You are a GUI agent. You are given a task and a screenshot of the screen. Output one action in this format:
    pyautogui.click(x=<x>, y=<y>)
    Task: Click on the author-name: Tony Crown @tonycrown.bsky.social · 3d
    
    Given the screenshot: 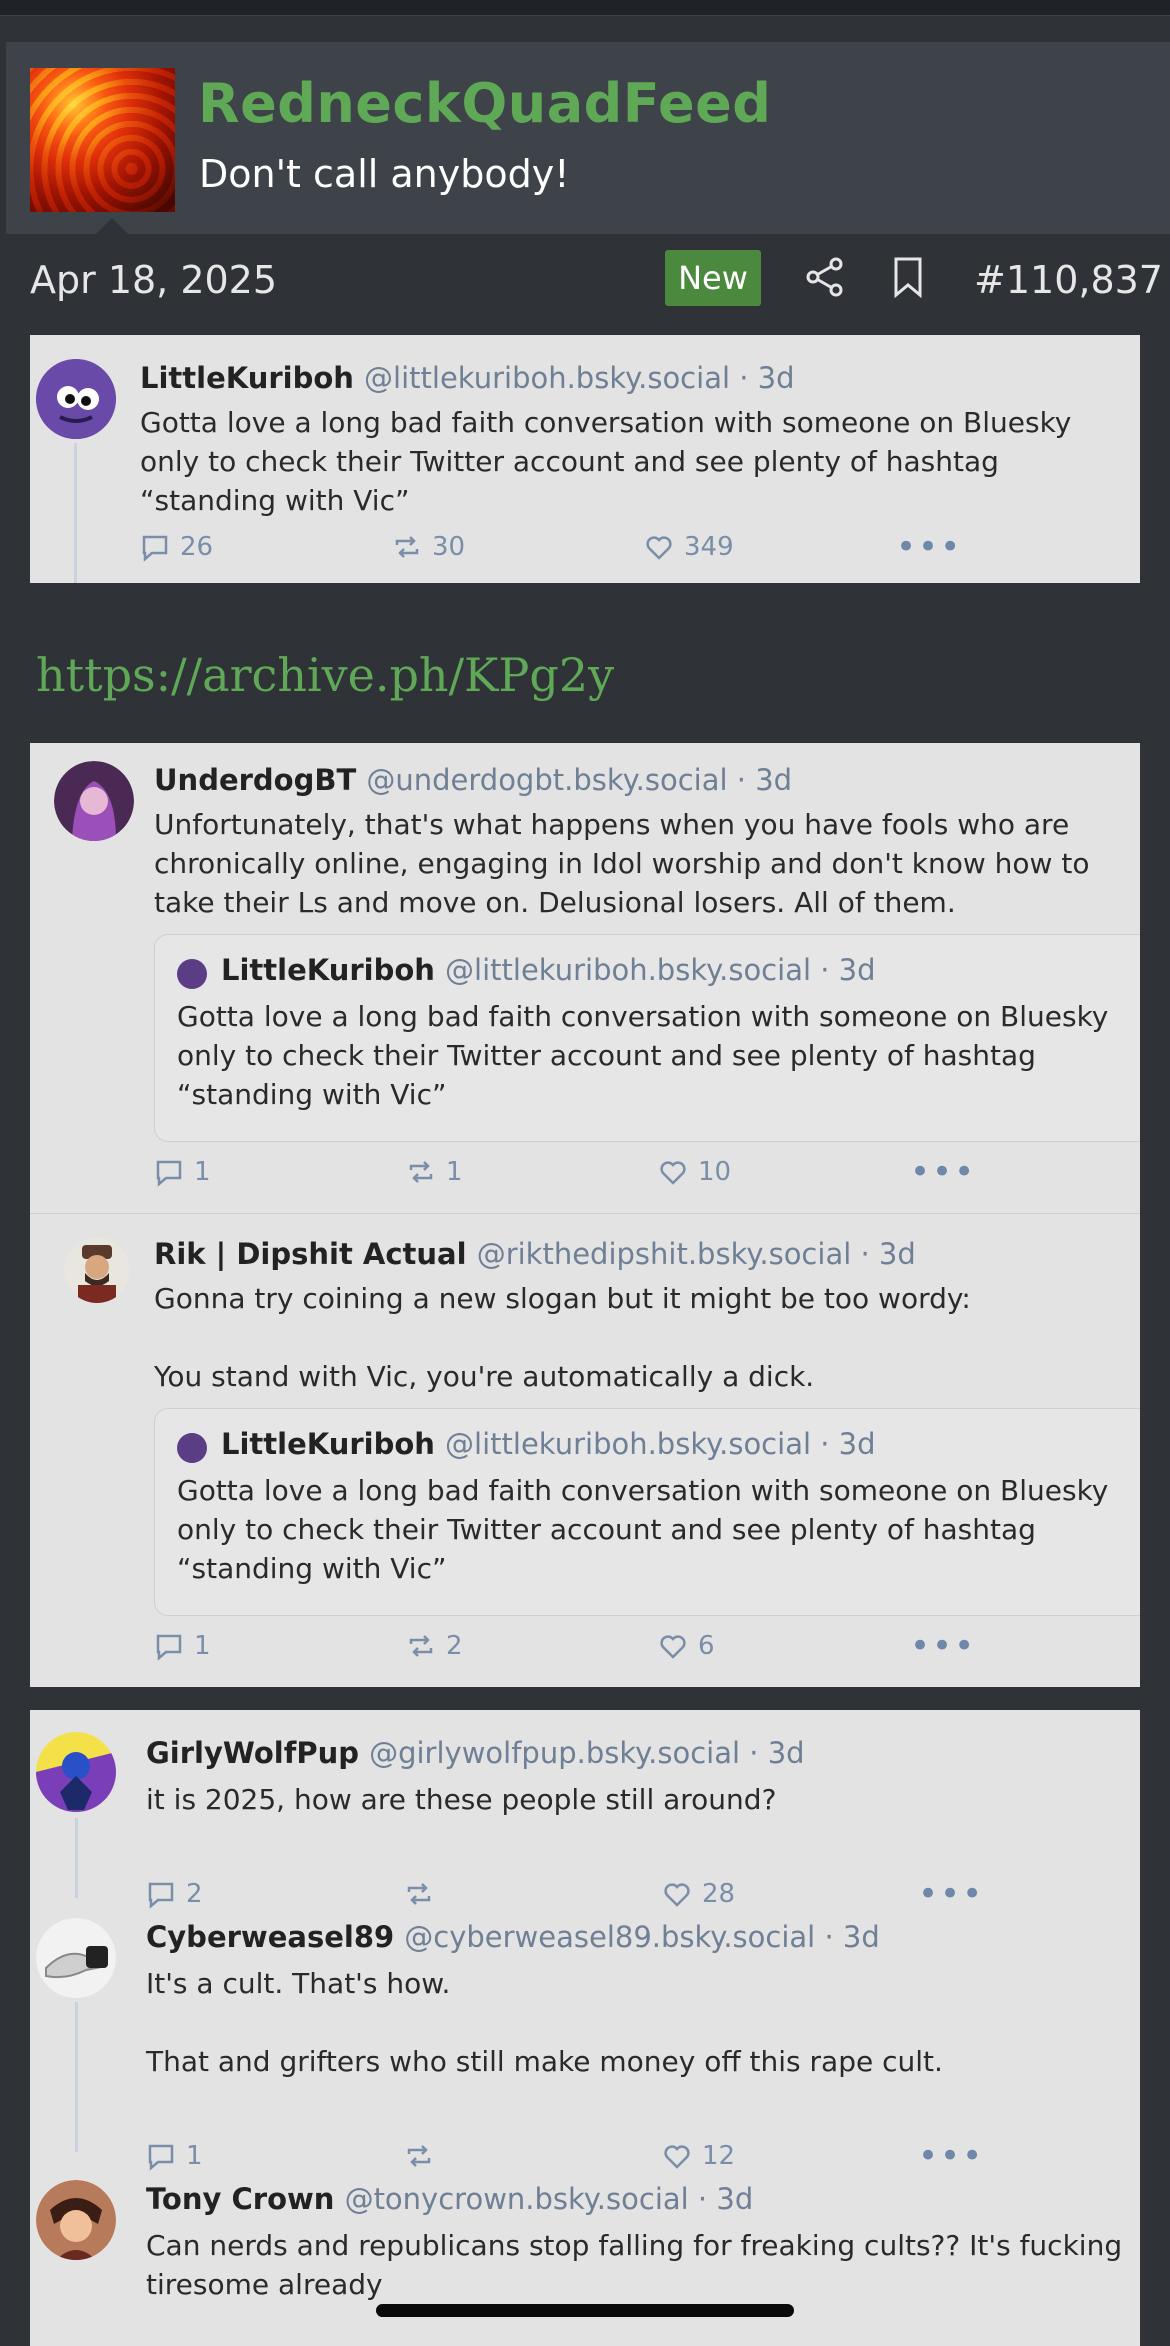 What is the action you would take?
    pyautogui.click(x=449, y=2199)
    